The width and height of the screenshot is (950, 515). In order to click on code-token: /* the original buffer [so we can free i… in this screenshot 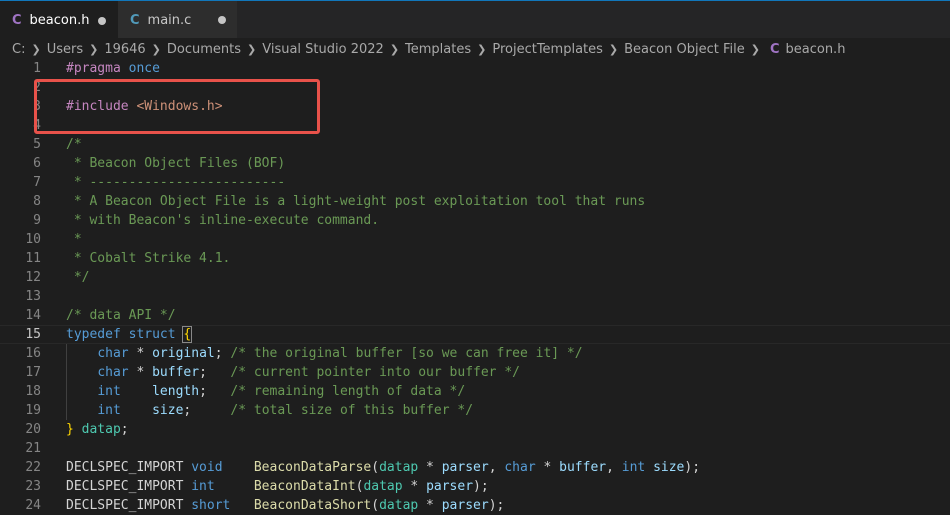, I will do `click(406, 353)`.